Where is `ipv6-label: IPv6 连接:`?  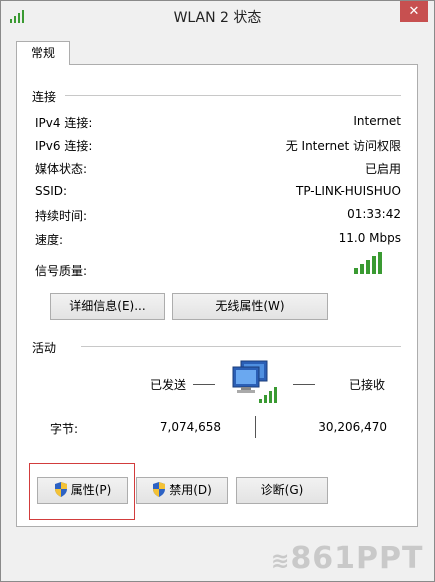 ipv6-label: IPv6 连接: is located at coordinates (64, 146).